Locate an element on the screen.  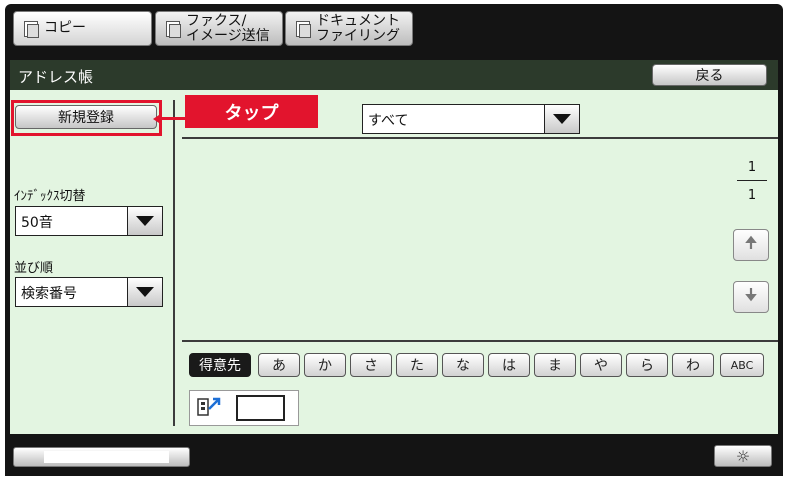
index-select: 50音 is located at coordinates (89, 221).